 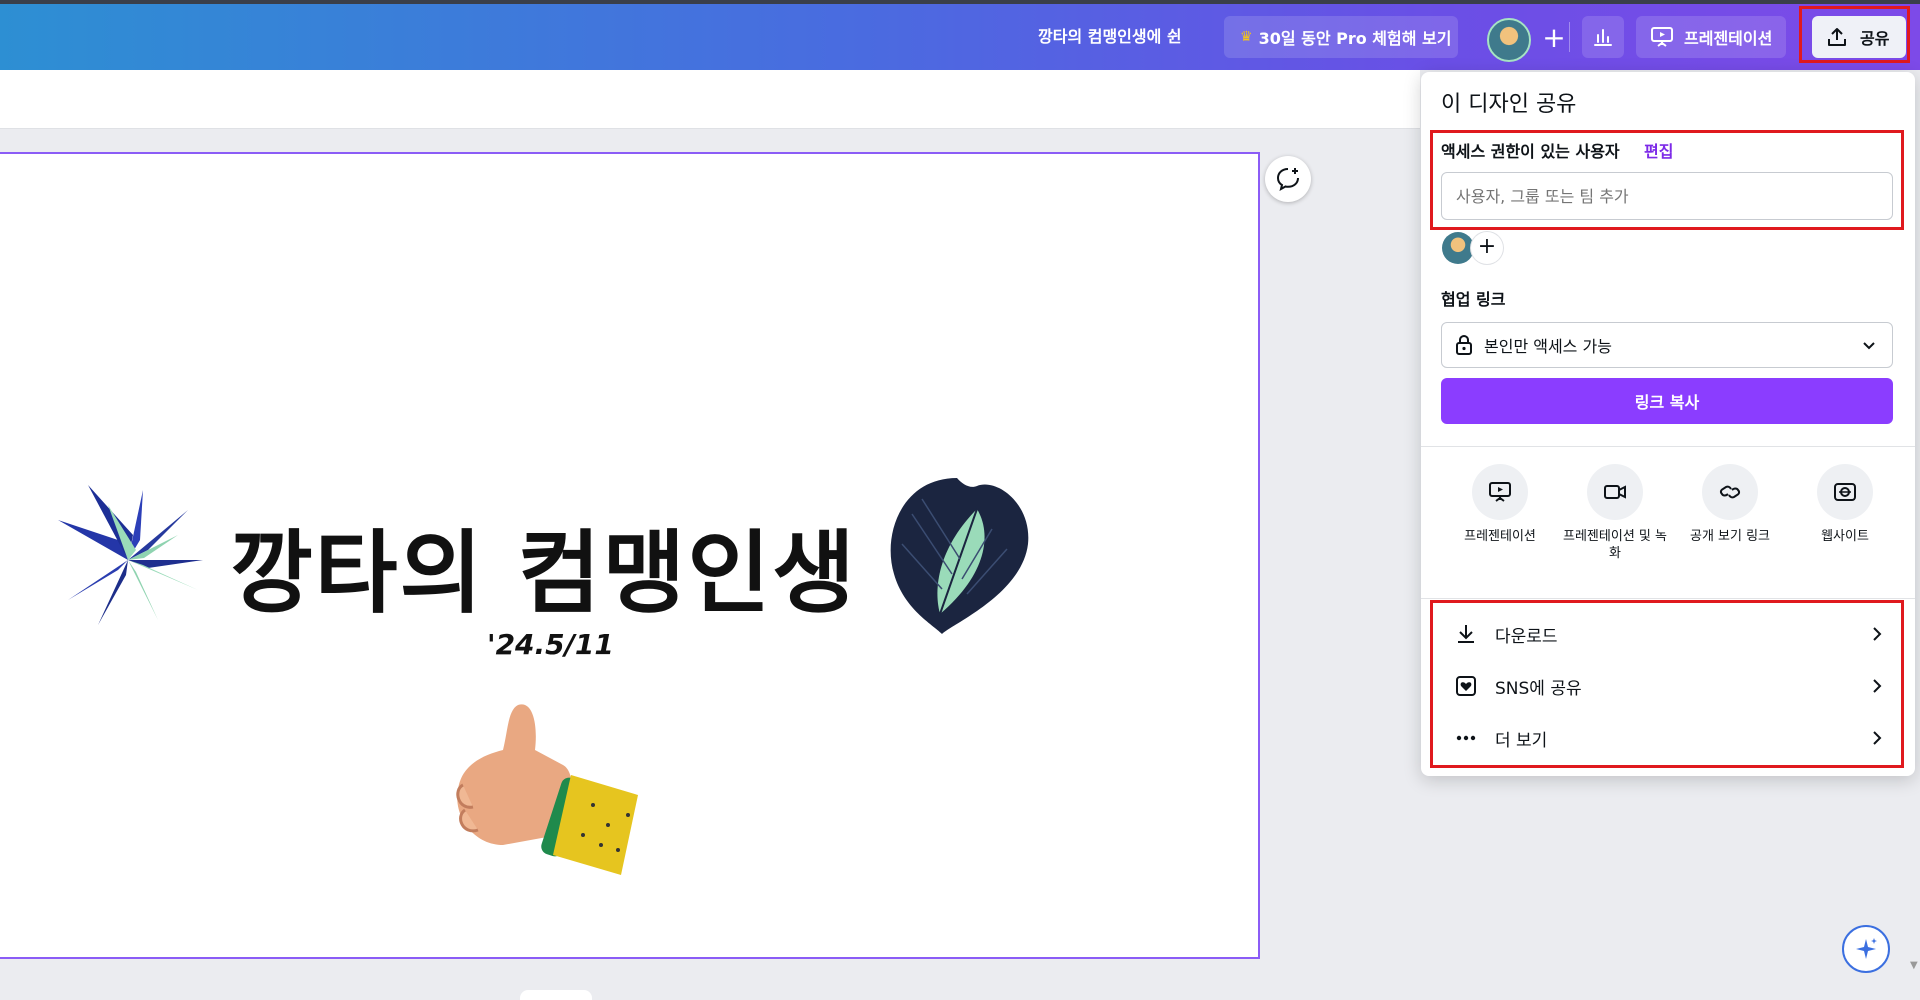 I want to click on share-panel-title: 이 디자인 공유, so click(x=1509, y=104).